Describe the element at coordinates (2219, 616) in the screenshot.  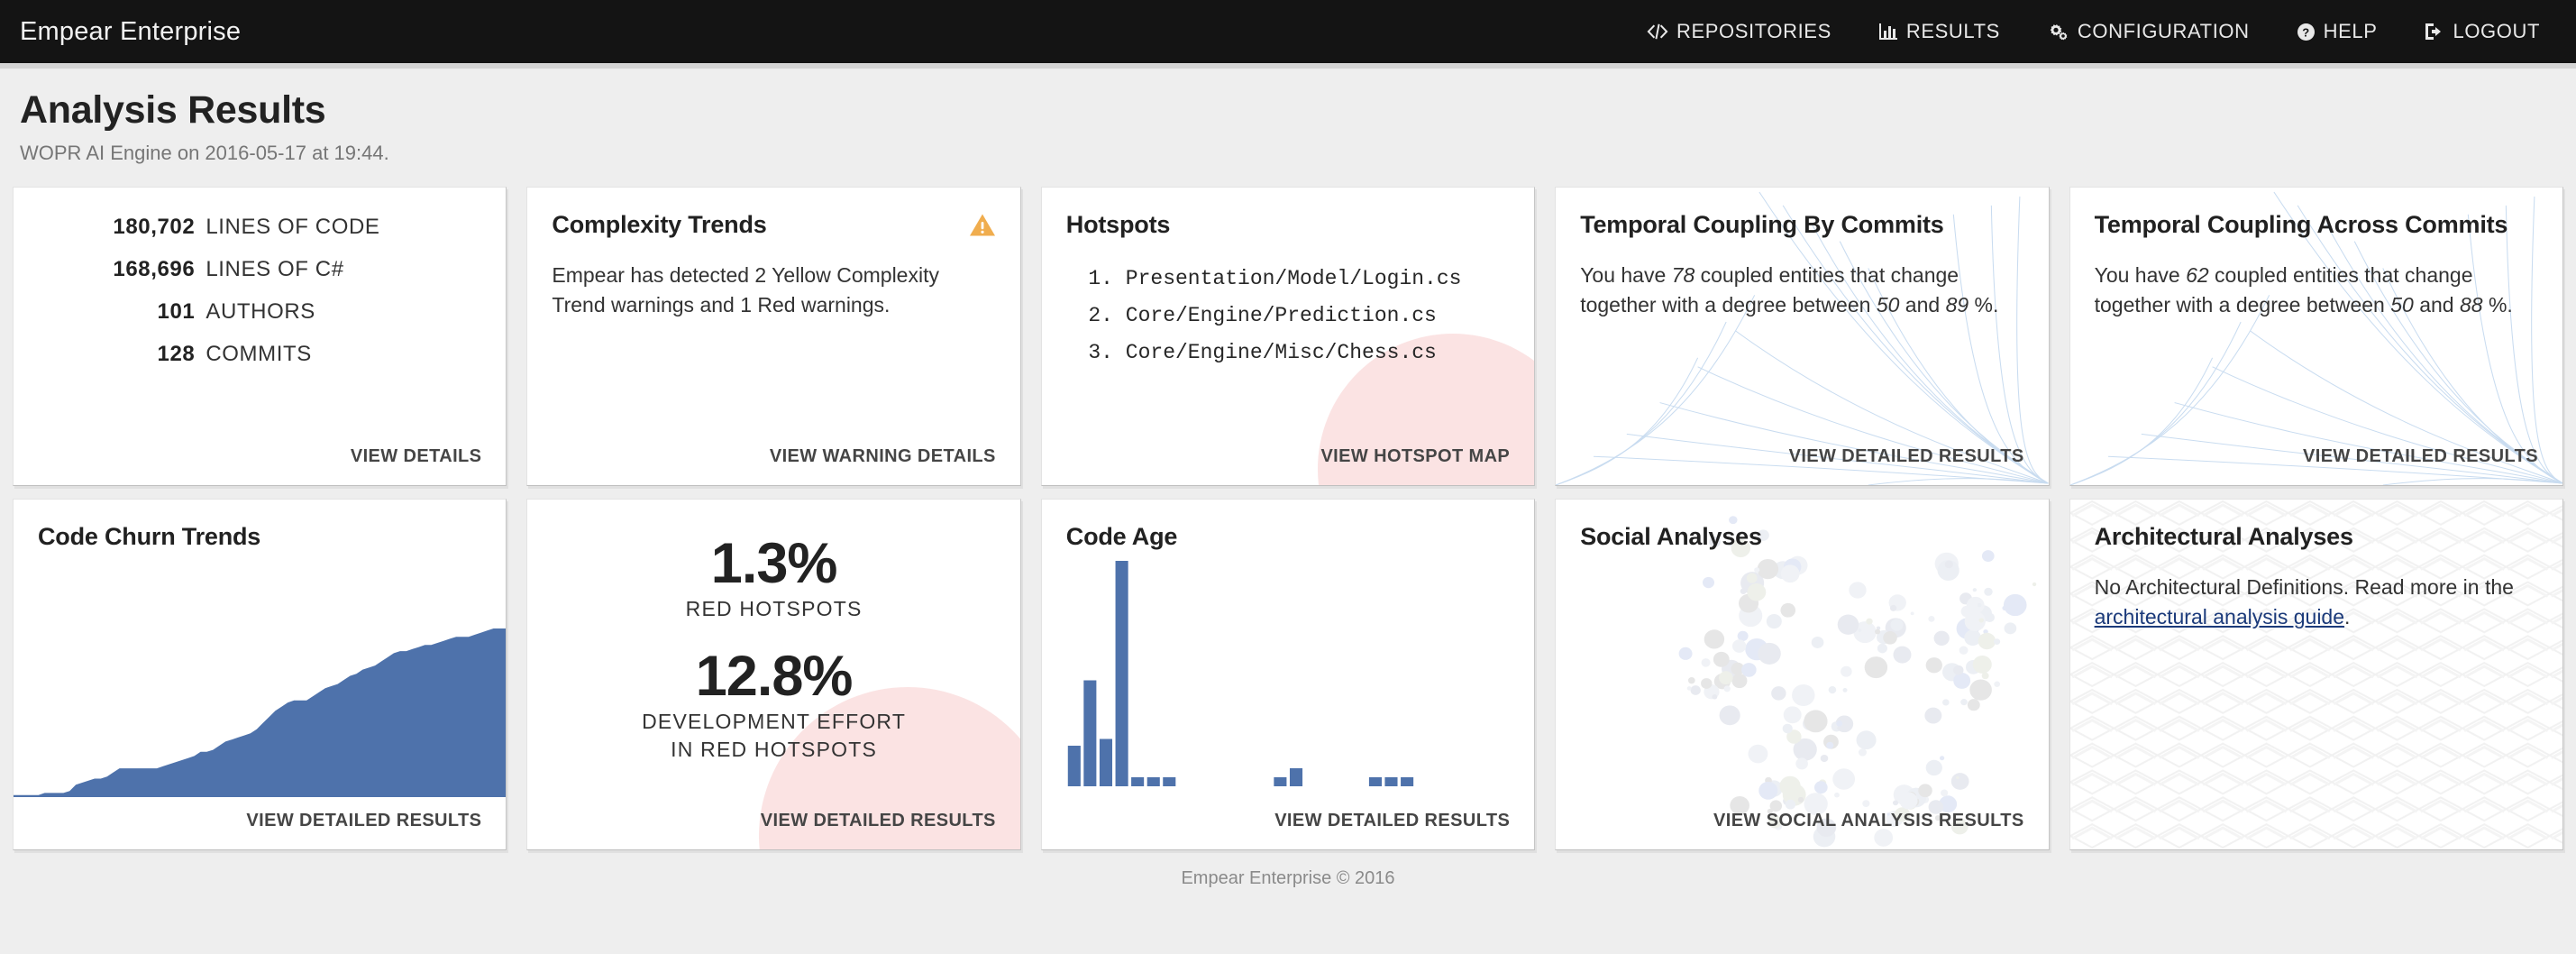
I see `architectural-analysis-guide-link: architectural analysis guide` at that location.